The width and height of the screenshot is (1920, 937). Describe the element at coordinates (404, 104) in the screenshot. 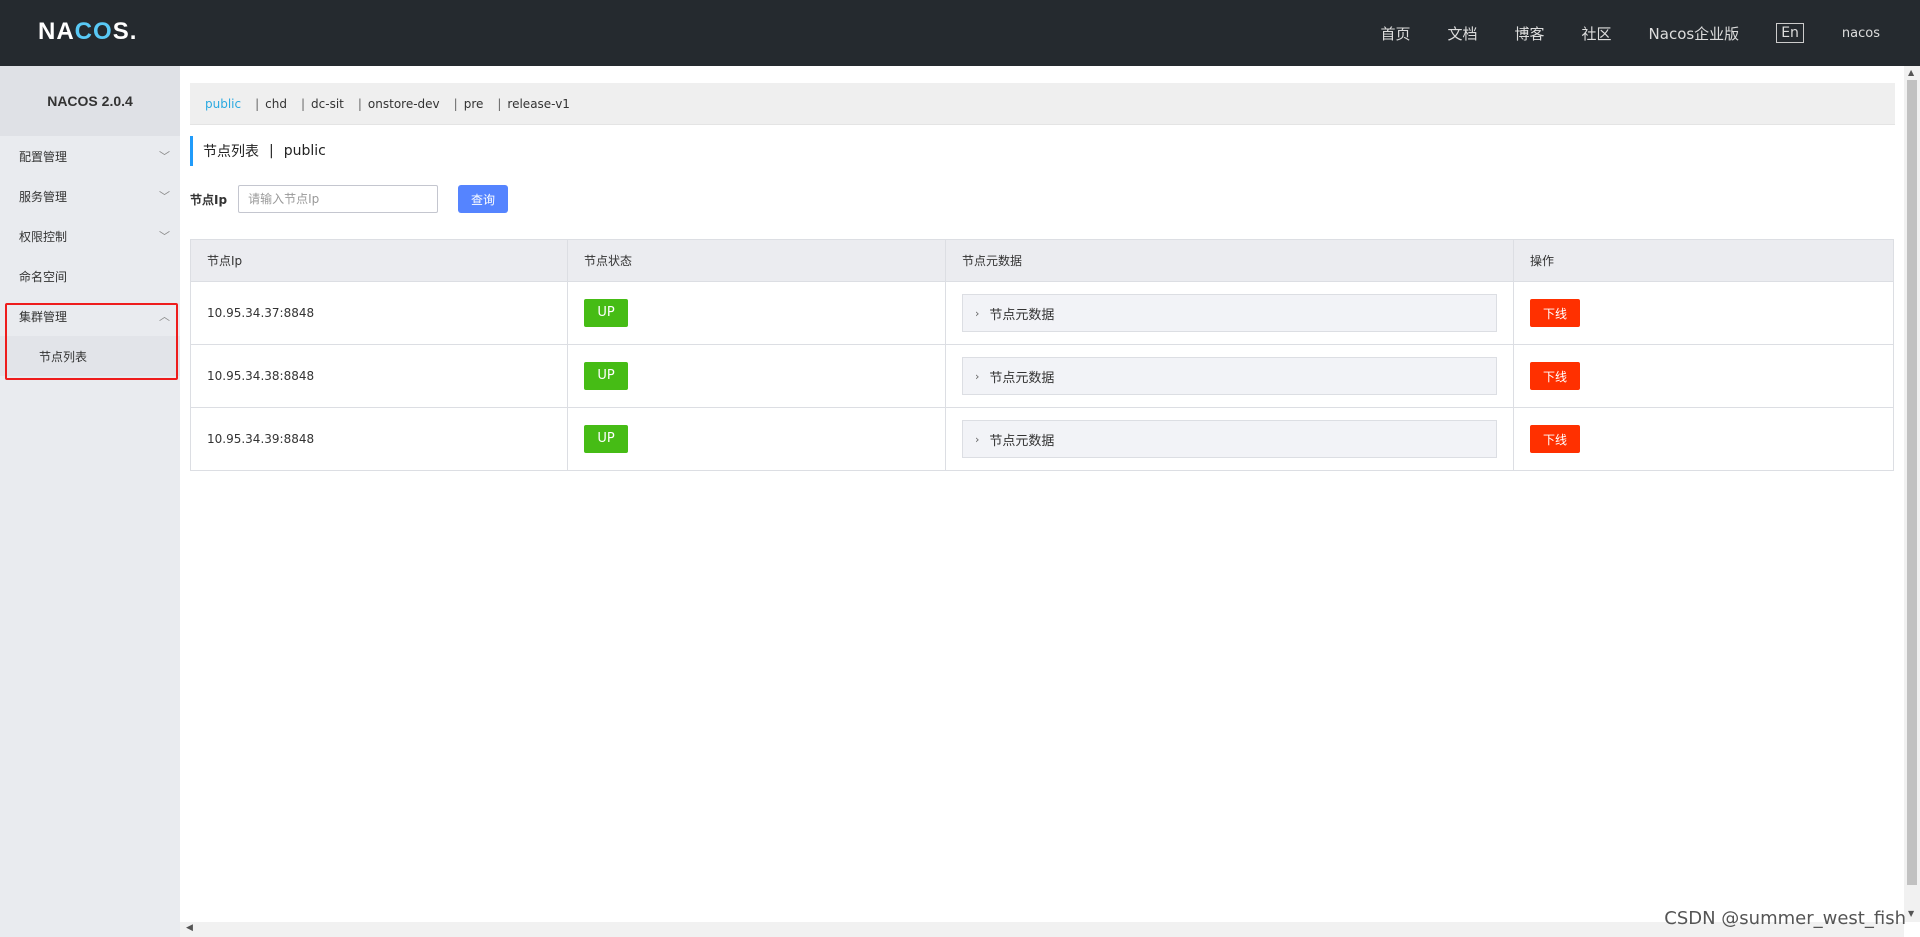

I see `namespace-item: onstore-dev` at that location.